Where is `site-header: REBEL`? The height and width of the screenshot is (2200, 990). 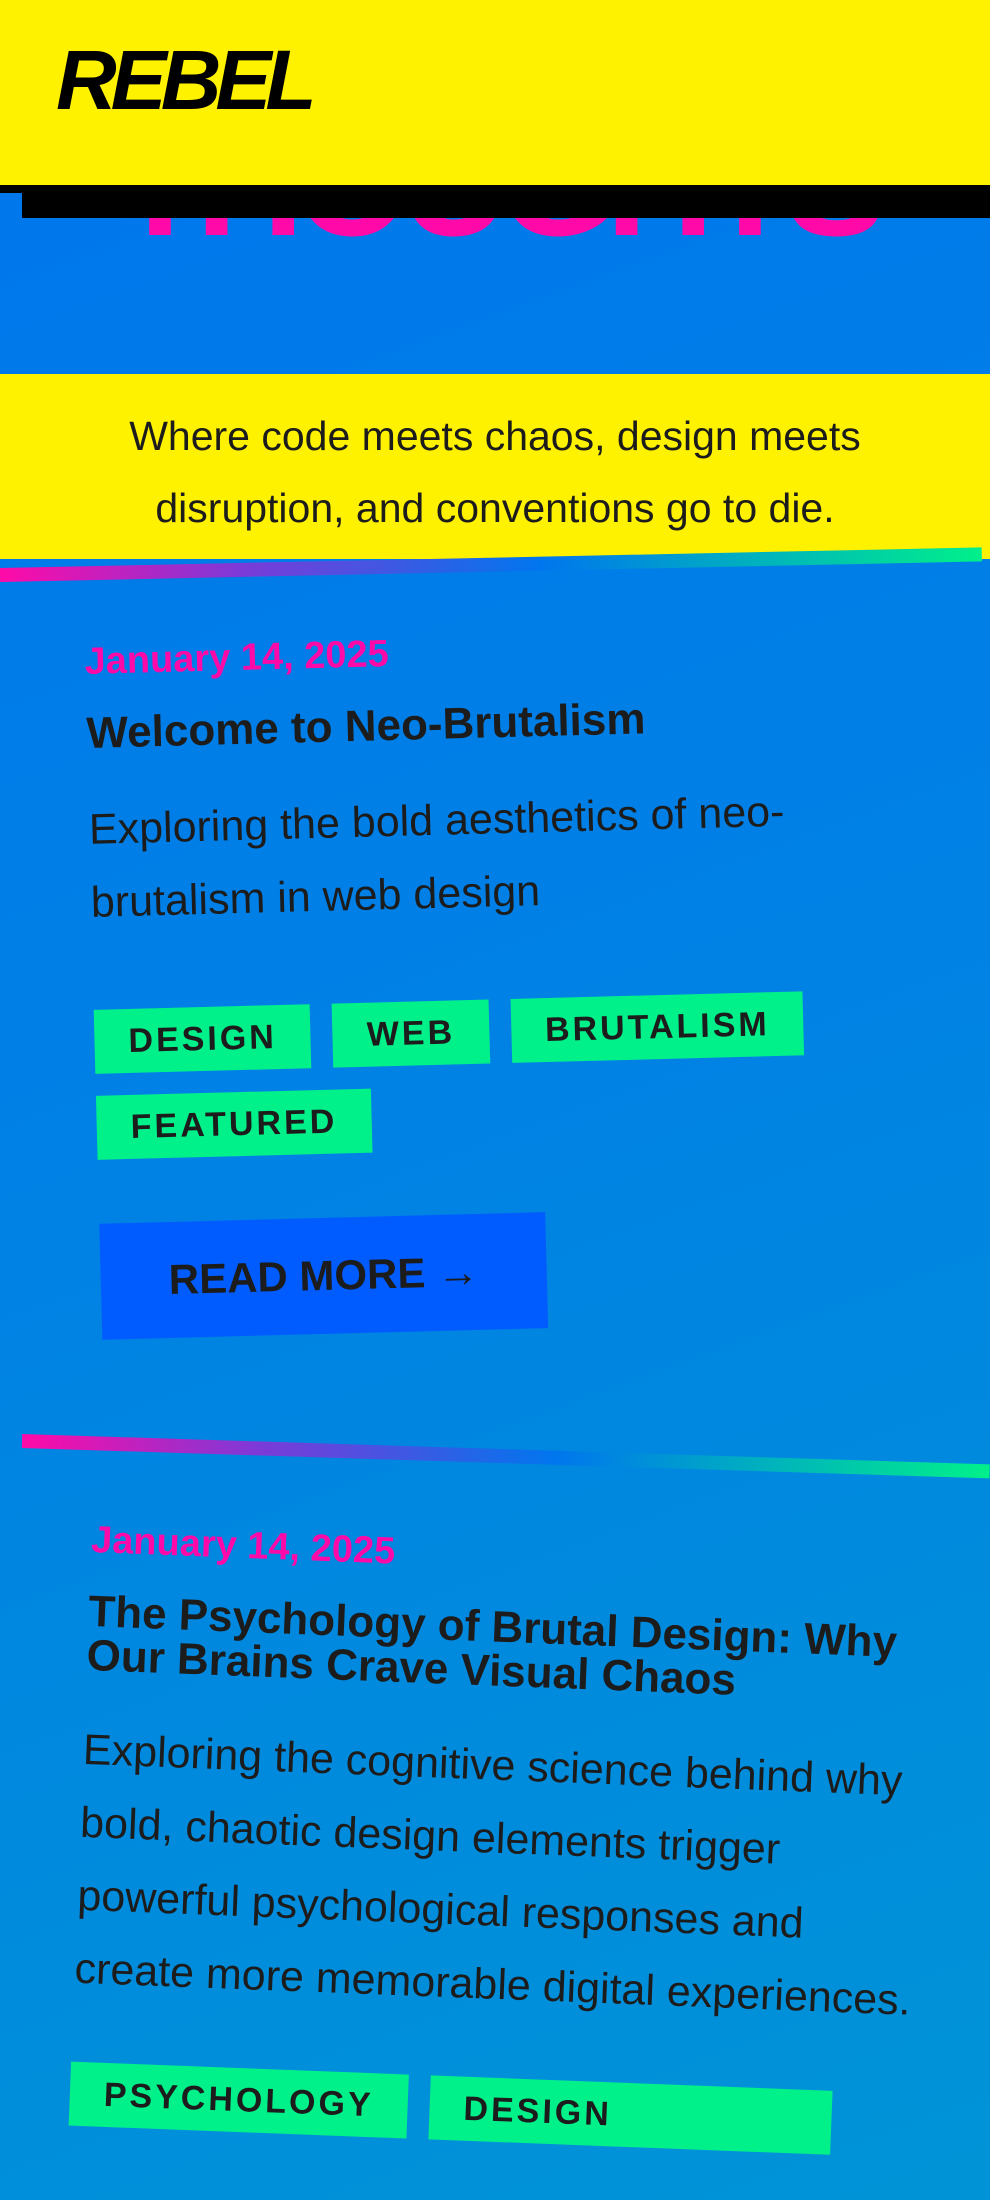
site-header: REBEL is located at coordinates (495, 92).